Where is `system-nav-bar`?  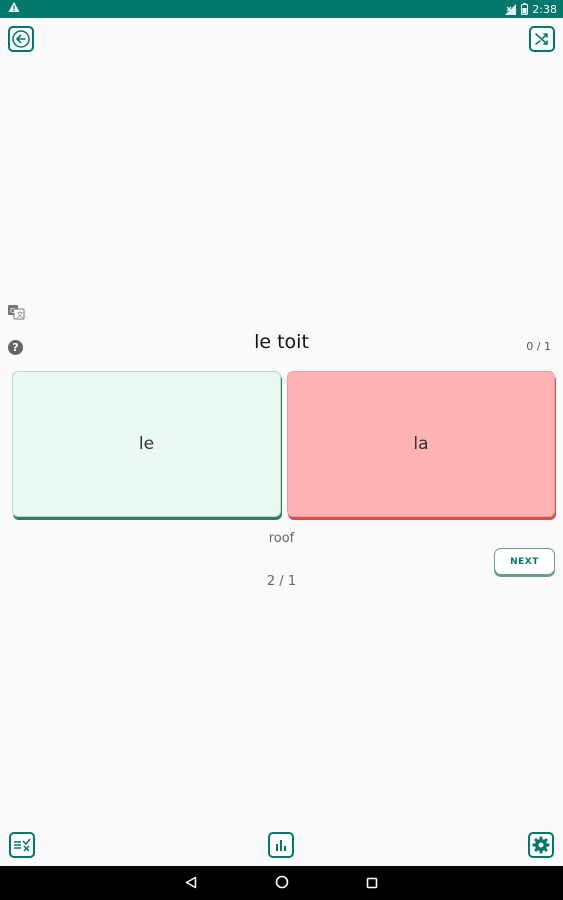 system-nav-bar is located at coordinates (281, 883).